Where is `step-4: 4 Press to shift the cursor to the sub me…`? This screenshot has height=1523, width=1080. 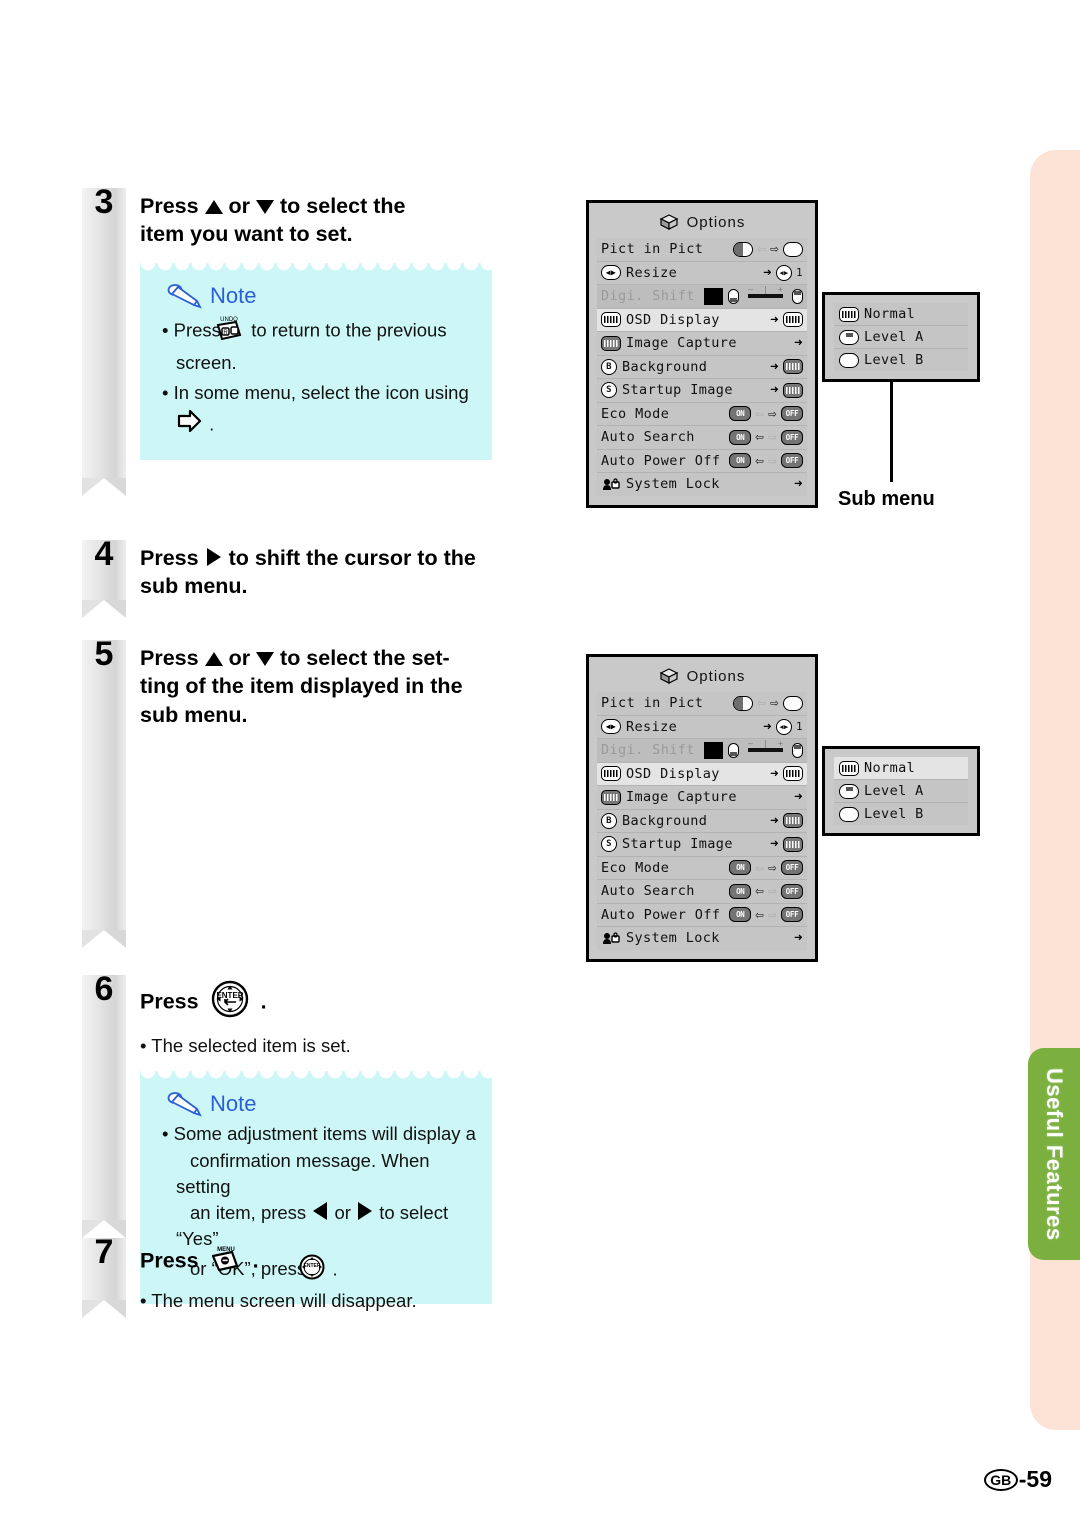
step-4: 4 Press to shift the cursor to the sub me… is located at coordinates (287, 576).